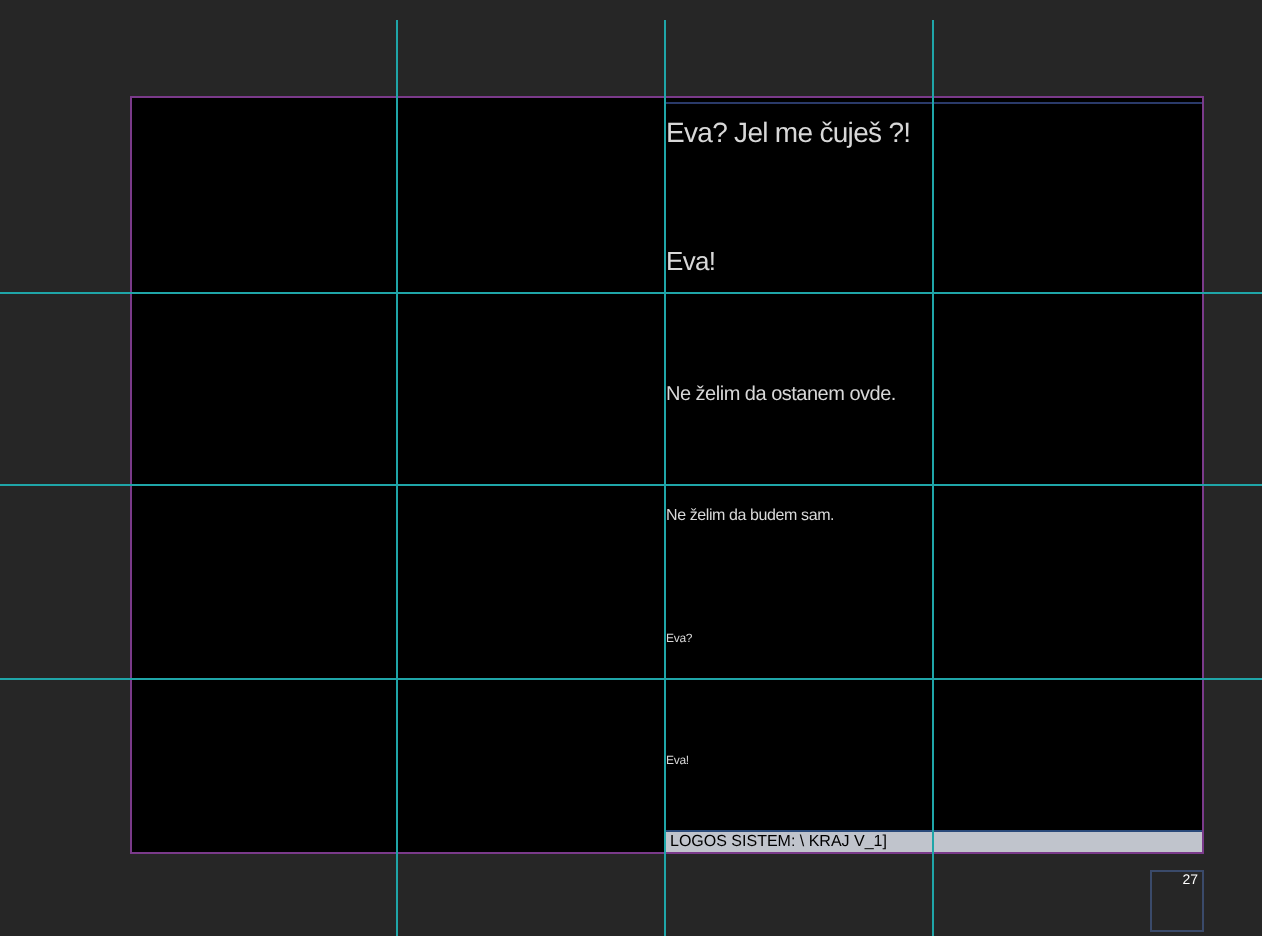  Describe the element at coordinates (691, 260) in the screenshot. I see `text-line: Eva!` at that location.